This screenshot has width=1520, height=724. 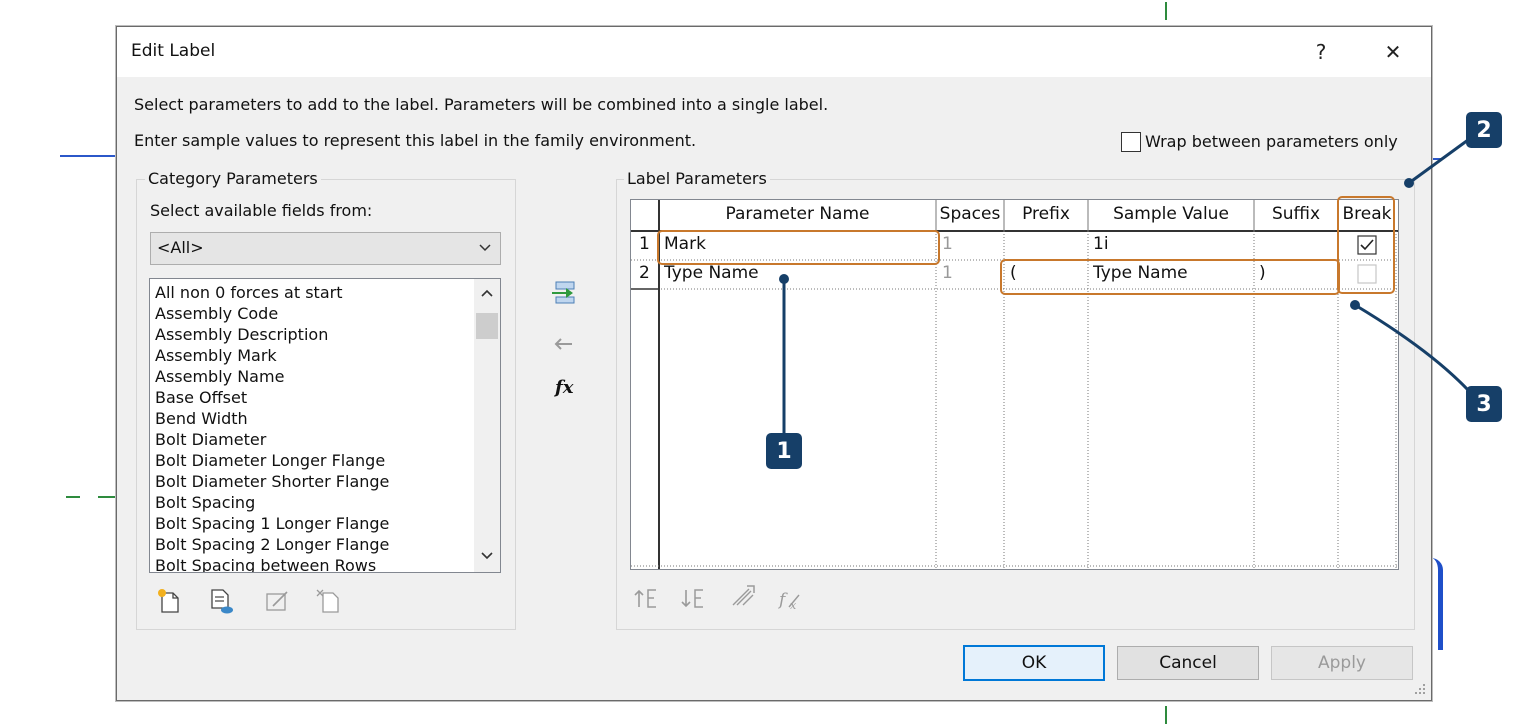 What do you see at coordinates (1321, 52) in the screenshot?
I see `help-button: ?` at bounding box center [1321, 52].